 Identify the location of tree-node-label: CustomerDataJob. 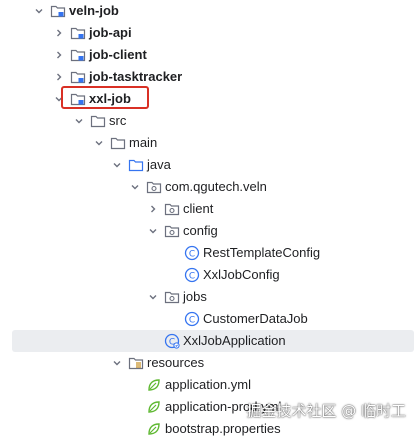
(255, 318).